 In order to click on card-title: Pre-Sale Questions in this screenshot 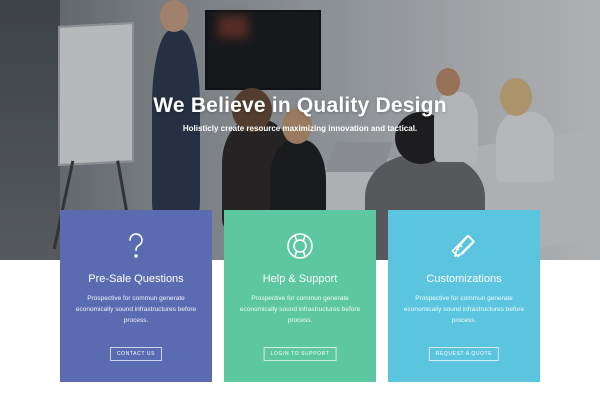, I will do `click(136, 279)`.